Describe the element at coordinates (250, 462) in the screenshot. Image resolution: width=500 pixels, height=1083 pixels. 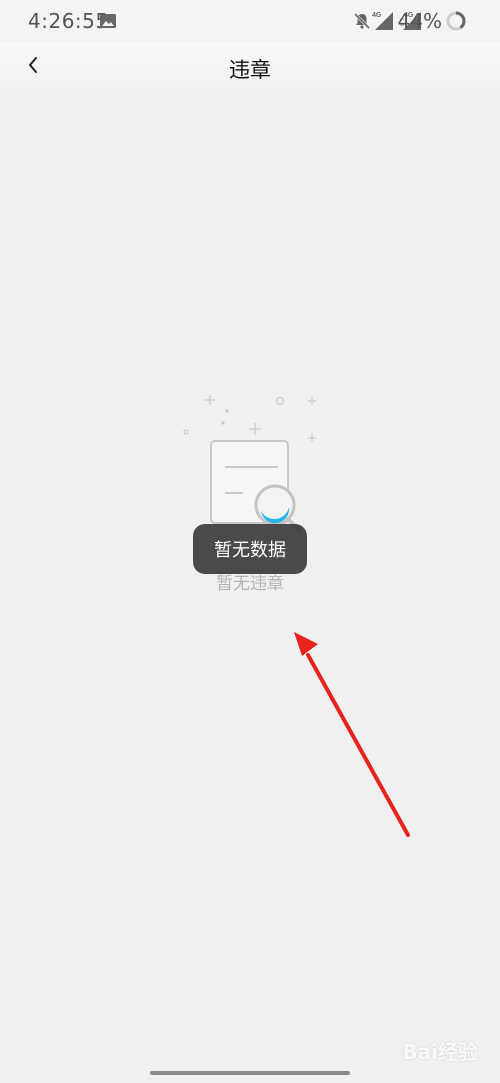
I see `document-search-icon` at that location.